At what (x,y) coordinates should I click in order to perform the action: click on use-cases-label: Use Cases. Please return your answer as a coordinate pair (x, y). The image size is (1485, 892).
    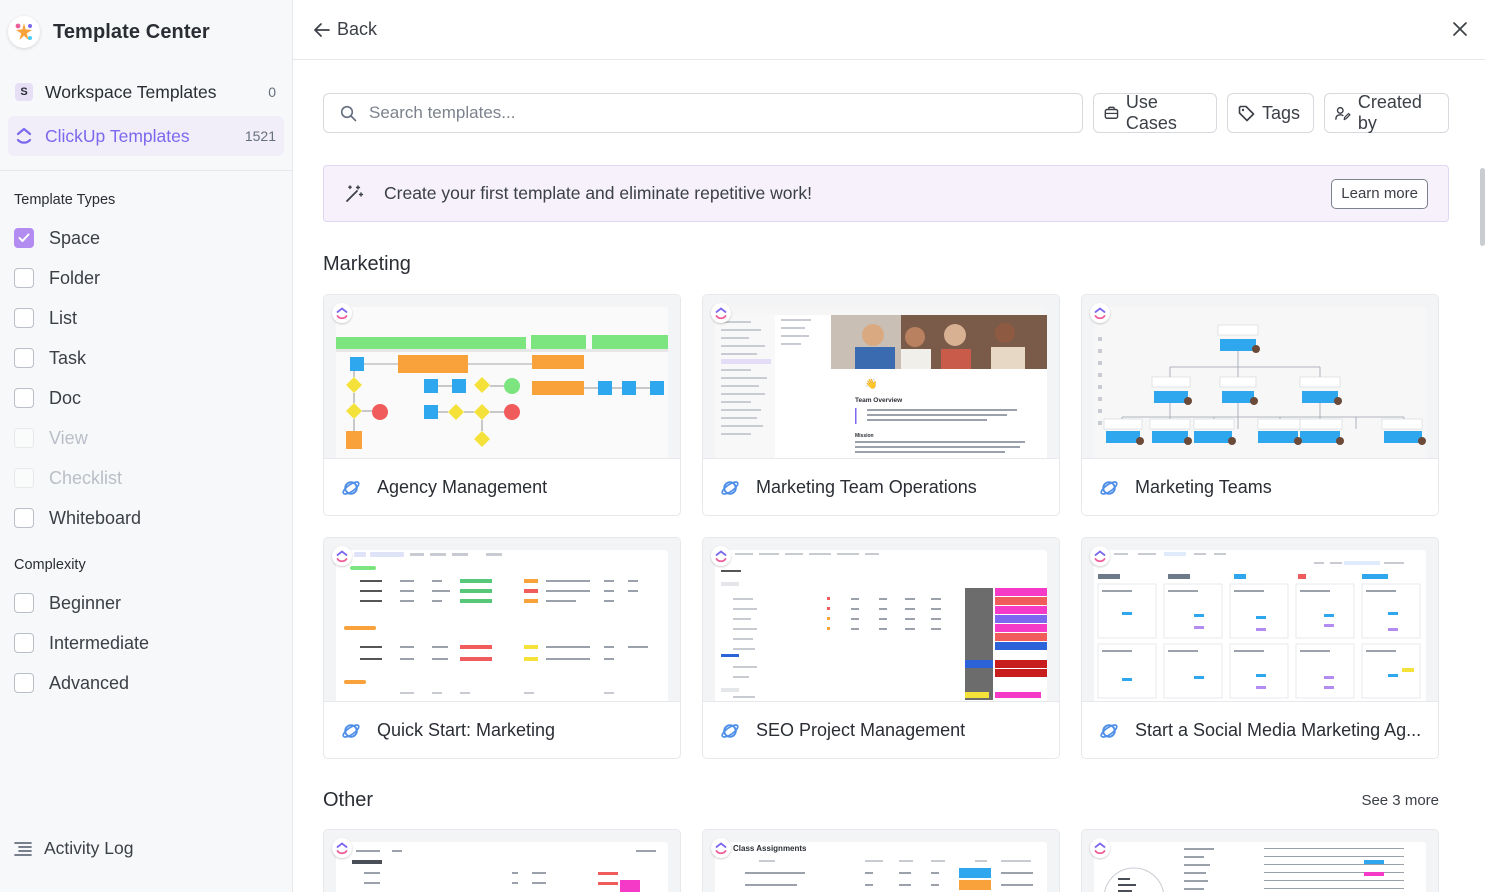
    Looking at the image, I should click on (1151, 112).